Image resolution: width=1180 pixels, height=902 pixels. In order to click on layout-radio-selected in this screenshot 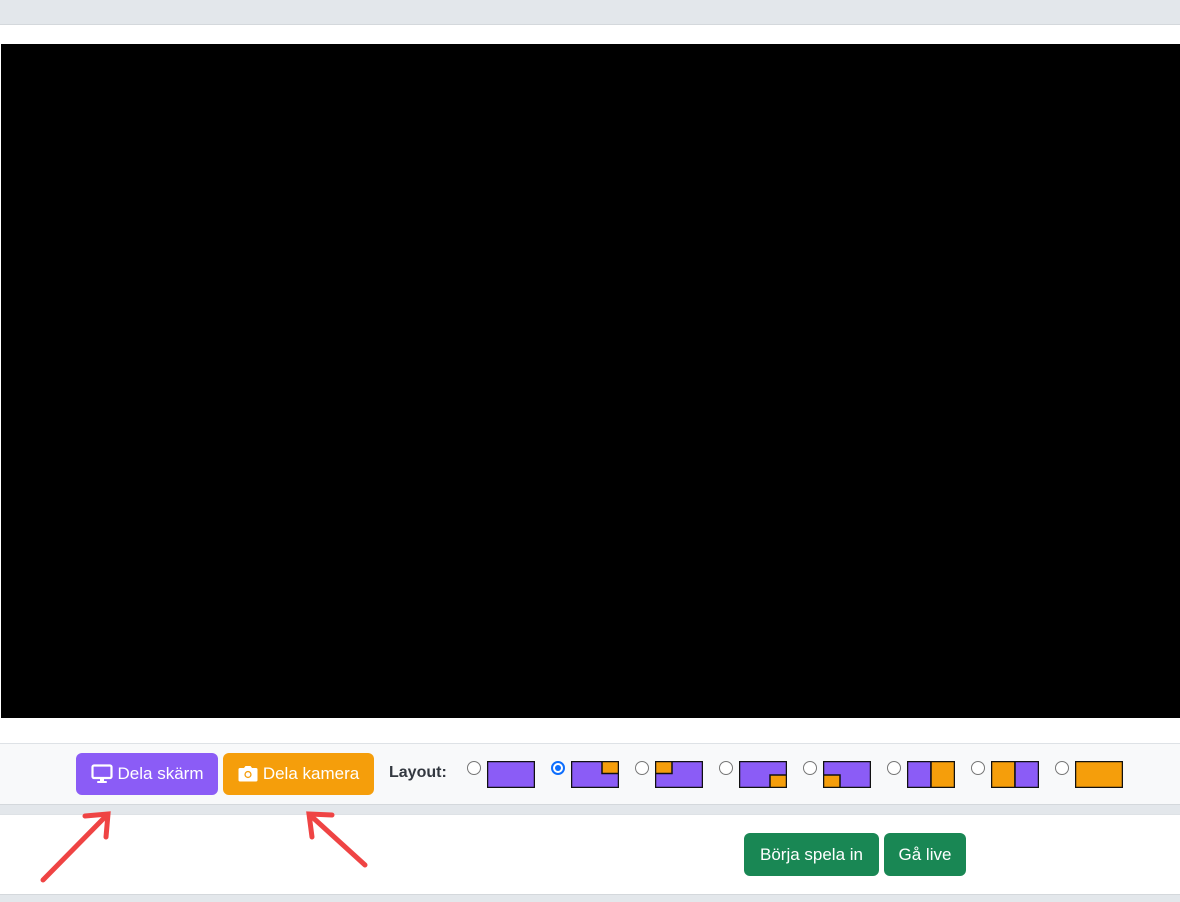, I will do `click(558, 768)`.